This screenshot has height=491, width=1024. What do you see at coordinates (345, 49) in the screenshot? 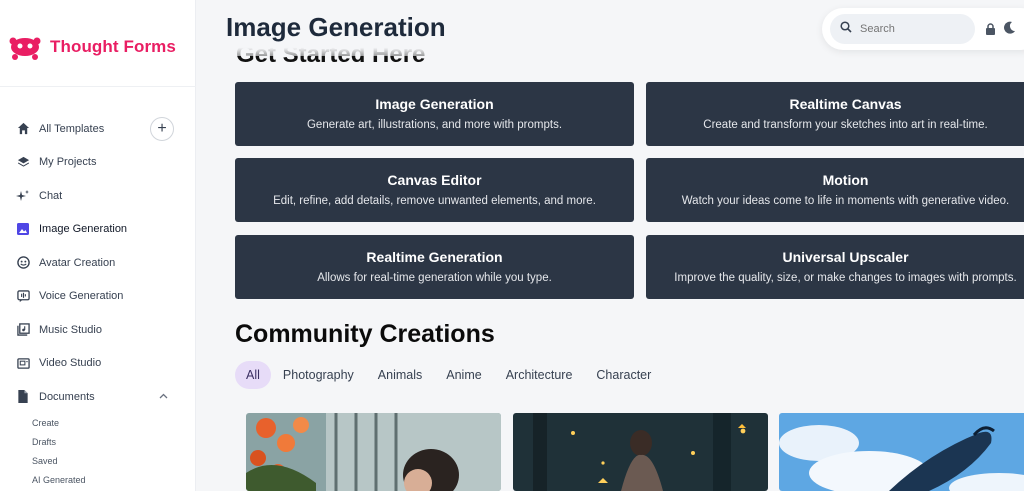
I see `header-fade` at bounding box center [345, 49].